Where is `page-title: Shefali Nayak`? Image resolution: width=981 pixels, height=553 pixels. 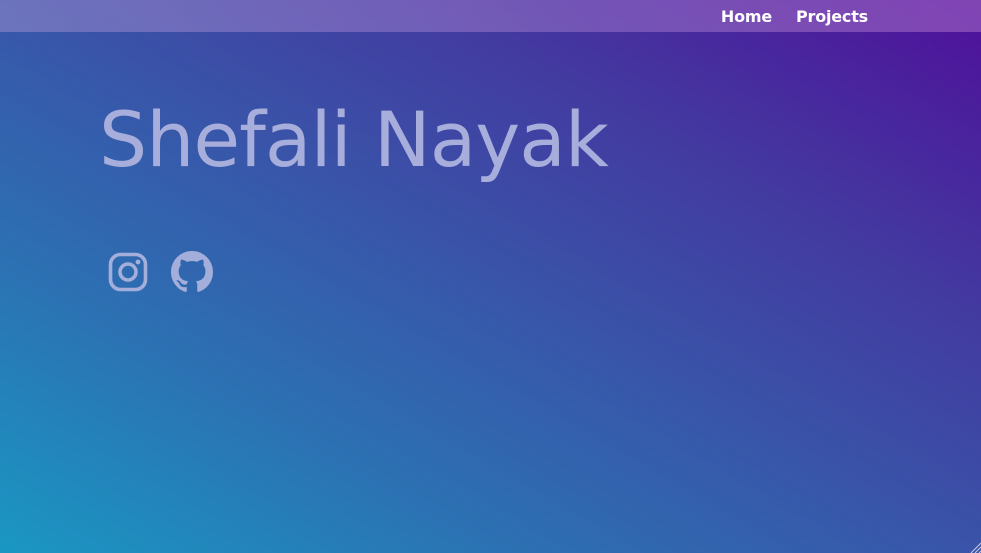 page-title: Shefali Nayak is located at coordinates (354, 139).